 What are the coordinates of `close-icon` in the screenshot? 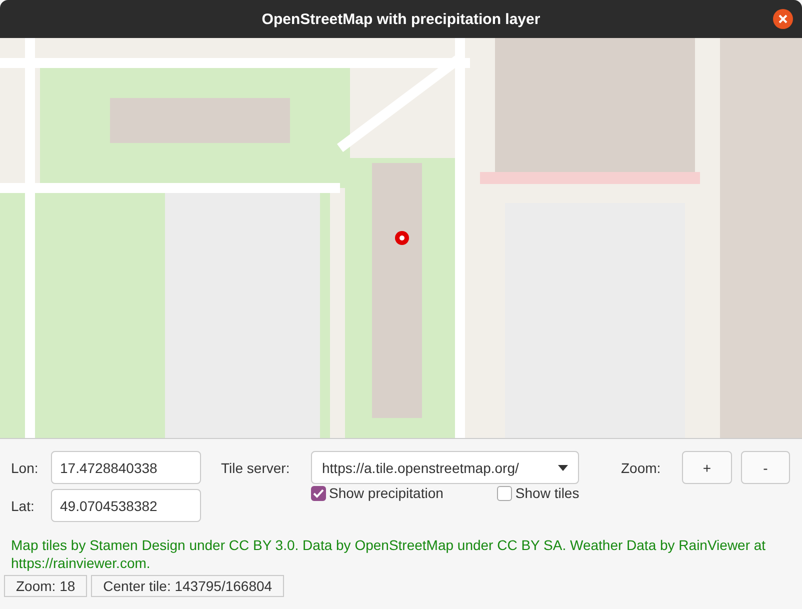 It's located at (783, 19).